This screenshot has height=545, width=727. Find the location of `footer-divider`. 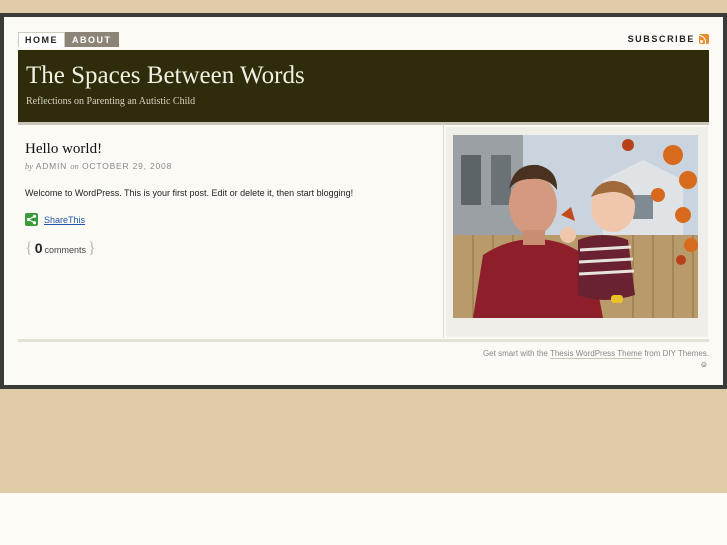

footer-divider is located at coordinates (363, 340).